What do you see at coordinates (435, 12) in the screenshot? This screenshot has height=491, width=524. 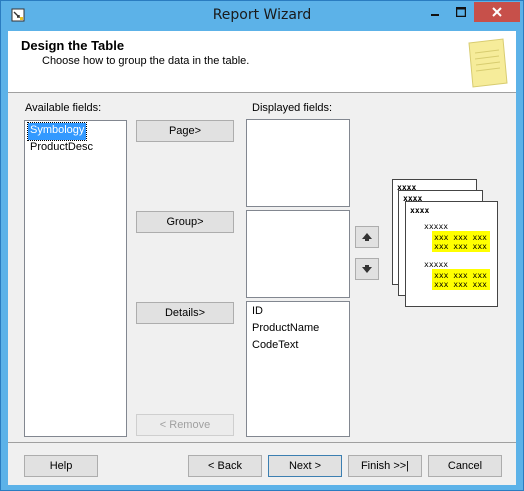 I see `minimize-button` at bounding box center [435, 12].